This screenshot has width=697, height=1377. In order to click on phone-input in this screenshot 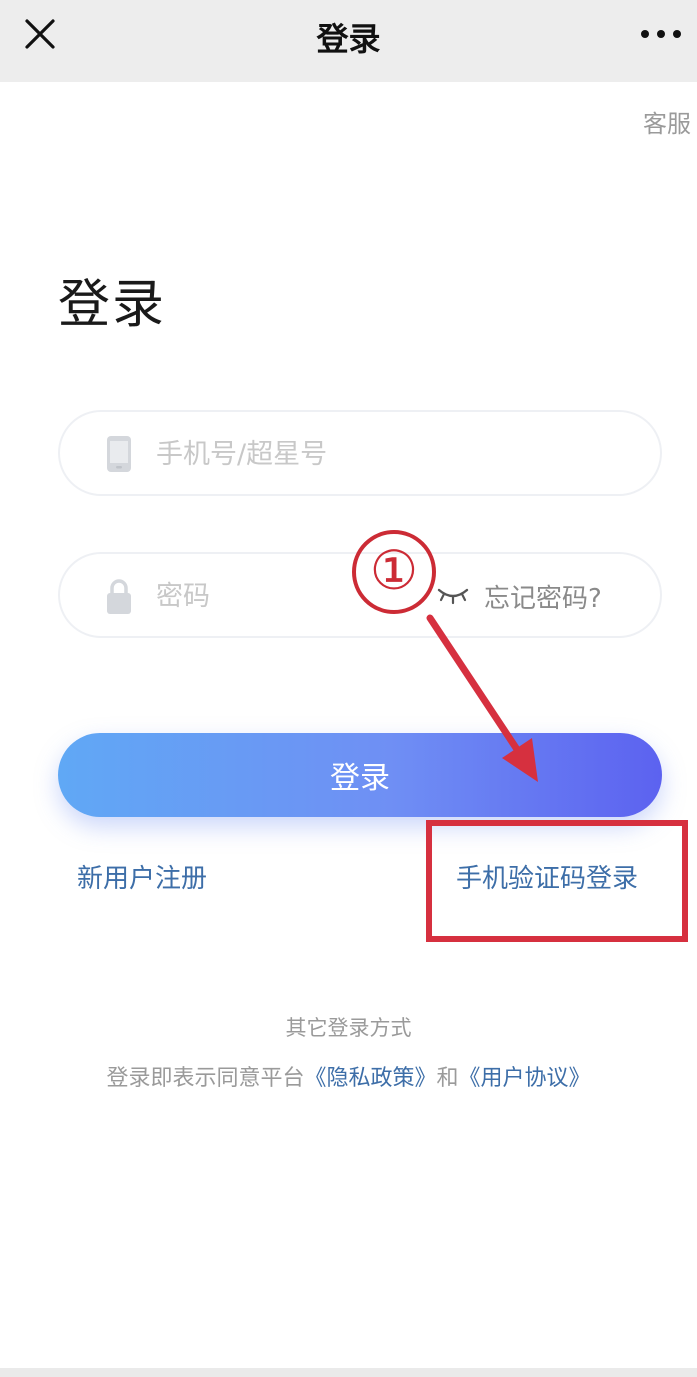, I will do `click(306, 454)`.